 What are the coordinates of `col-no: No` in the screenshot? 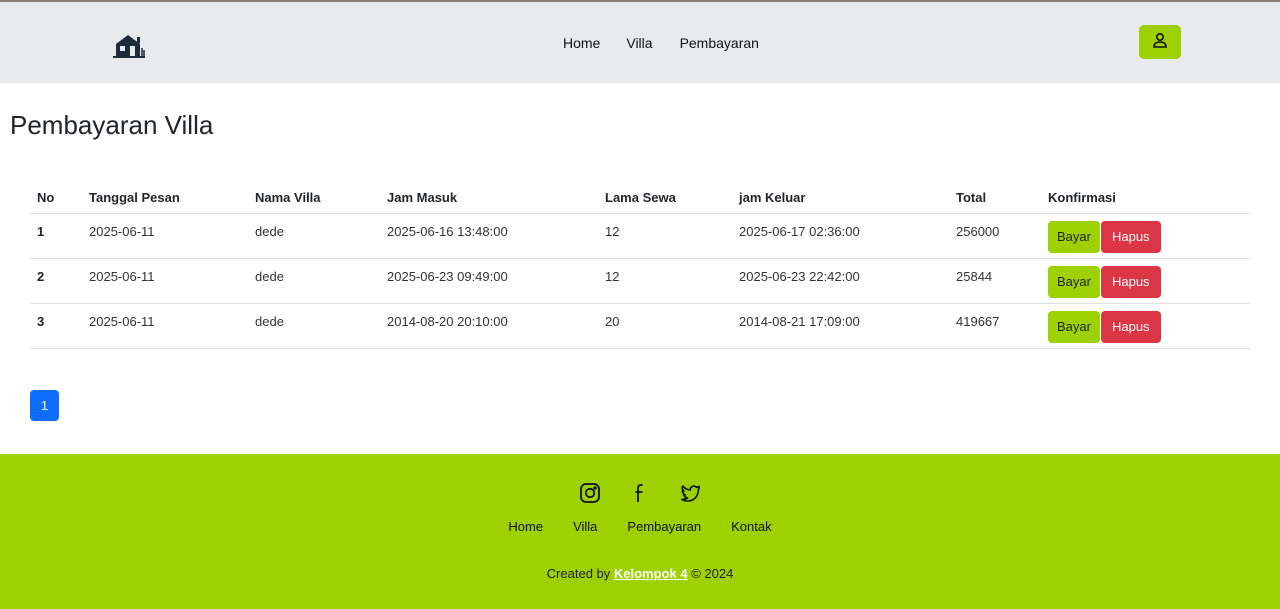 It's located at (56, 198).